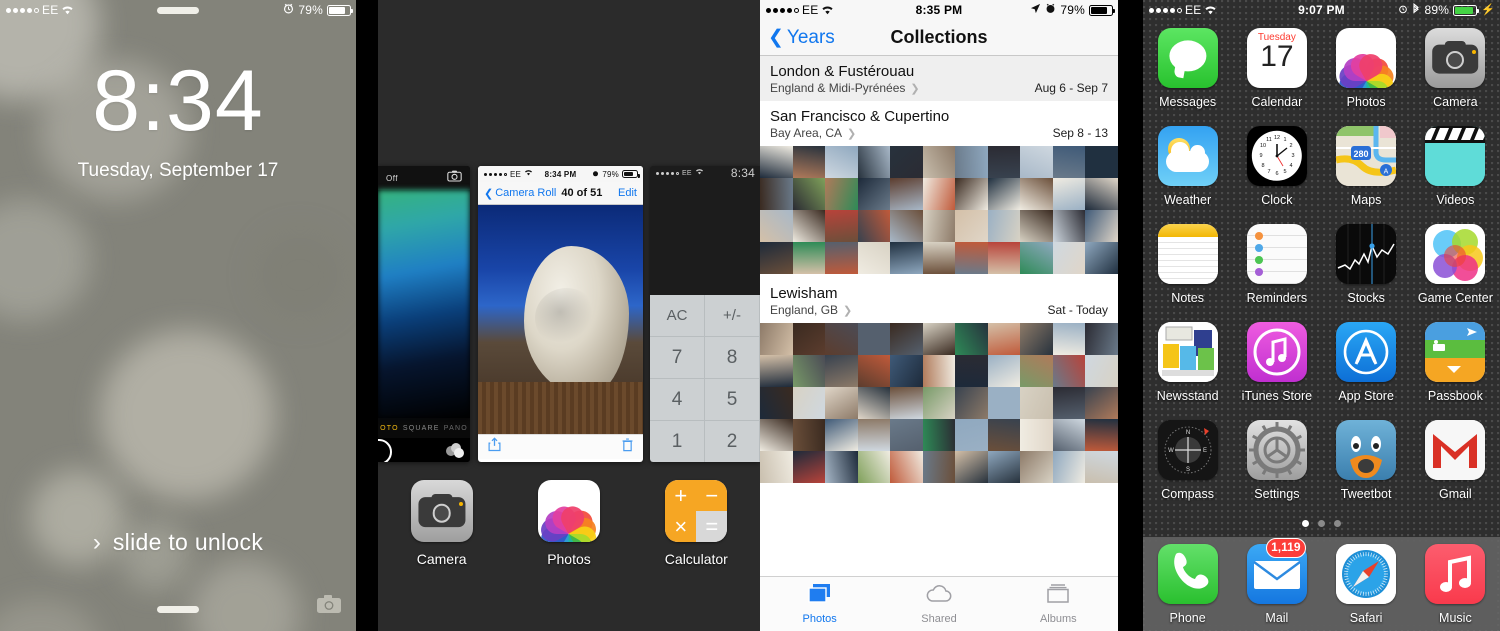 The width and height of the screenshot is (1500, 631). Describe the element at coordinates (677, 316) in the screenshot. I see `calc-key-ac: AC` at that location.